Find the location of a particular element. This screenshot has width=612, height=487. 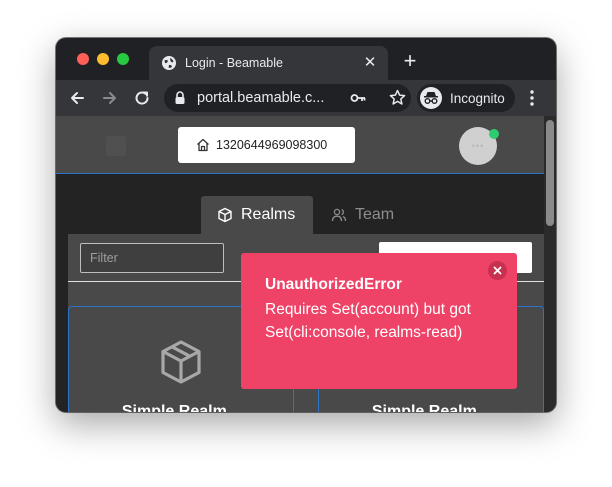

realm-cube-icon is located at coordinates (181, 362).